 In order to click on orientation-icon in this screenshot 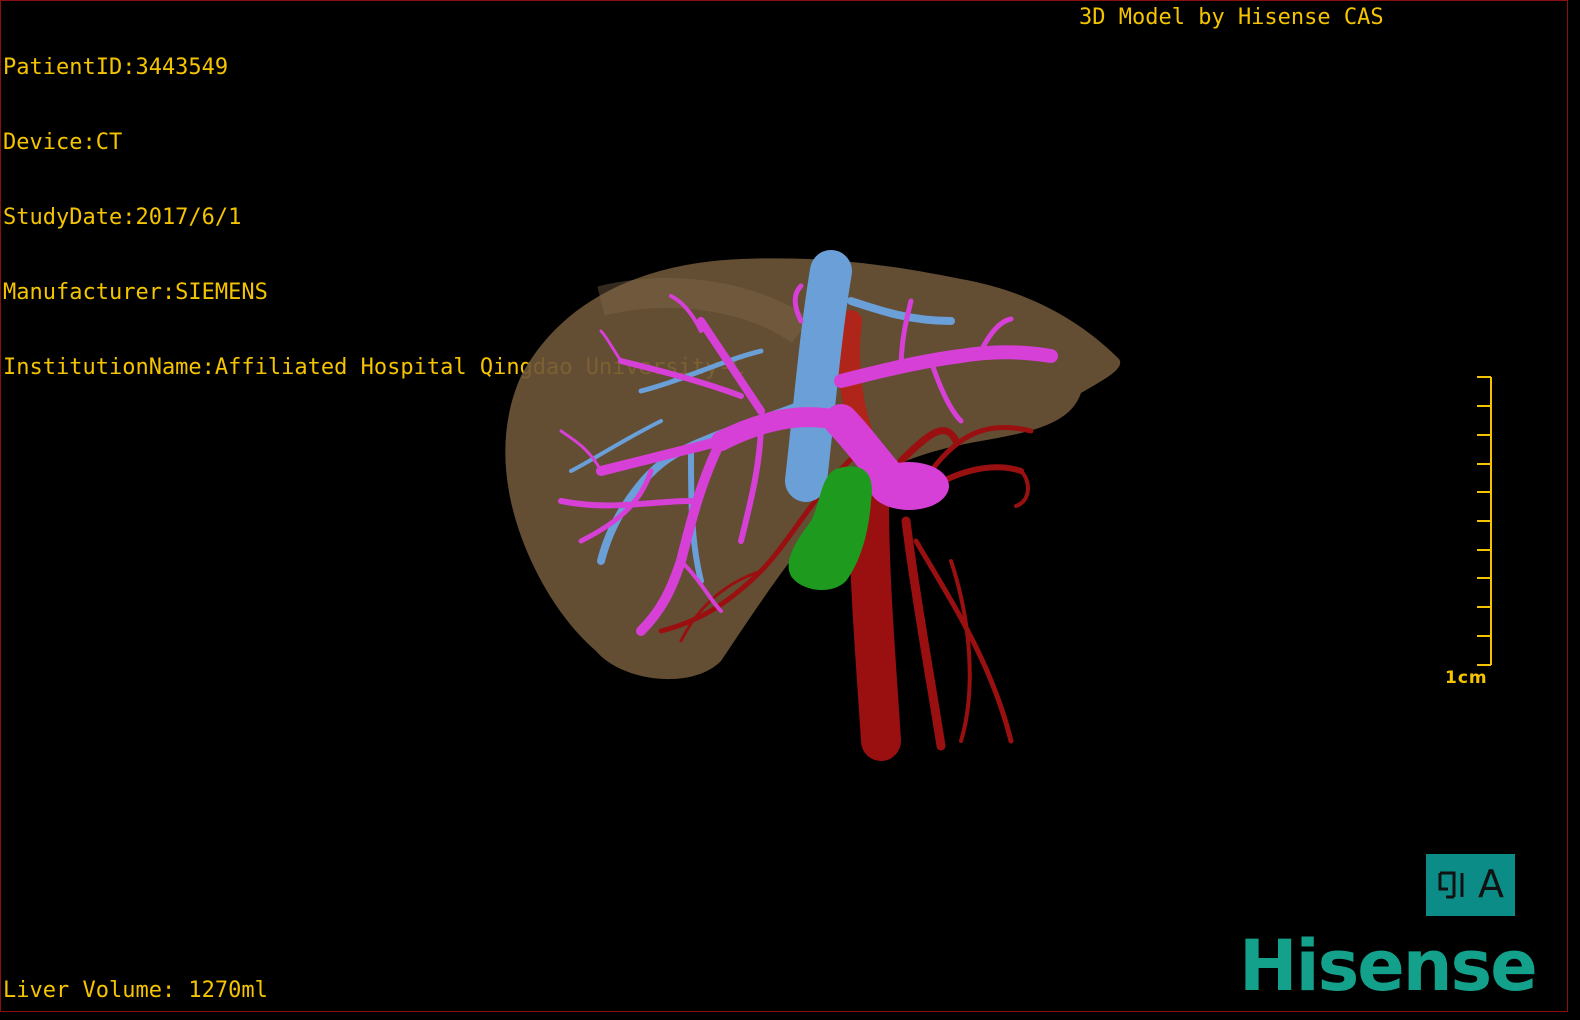, I will do `click(1451, 885)`.